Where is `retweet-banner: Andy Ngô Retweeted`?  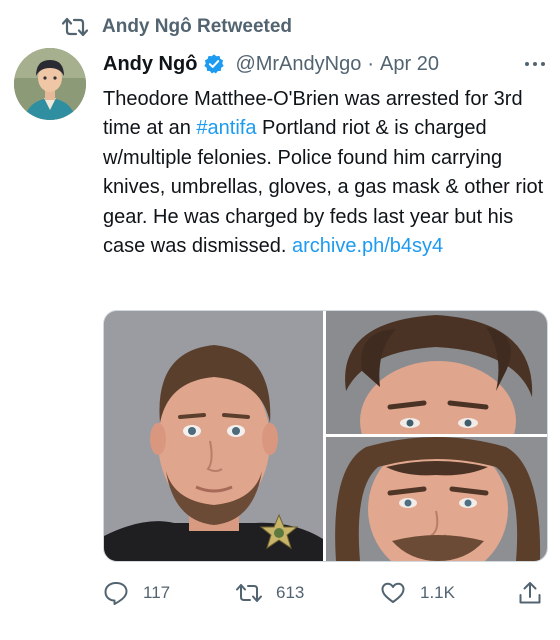 retweet-banner: Andy Ngô Retweeted is located at coordinates (177, 27).